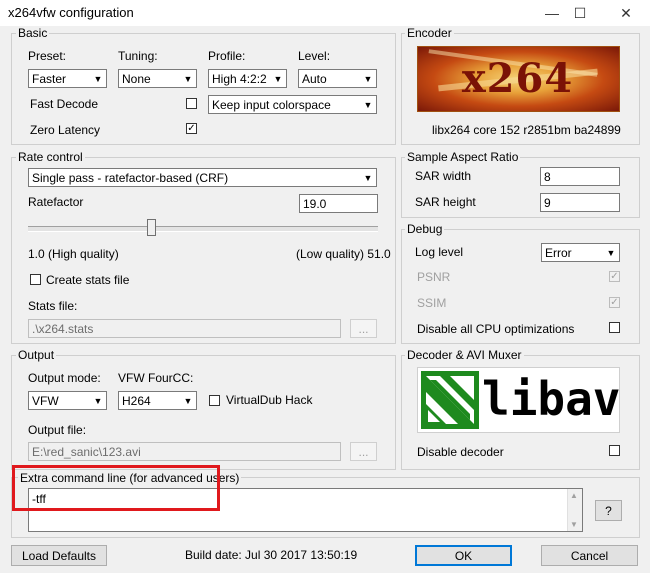  Describe the element at coordinates (156, 378) in the screenshot. I see `fourcc-label: VFW FourCC:` at that location.